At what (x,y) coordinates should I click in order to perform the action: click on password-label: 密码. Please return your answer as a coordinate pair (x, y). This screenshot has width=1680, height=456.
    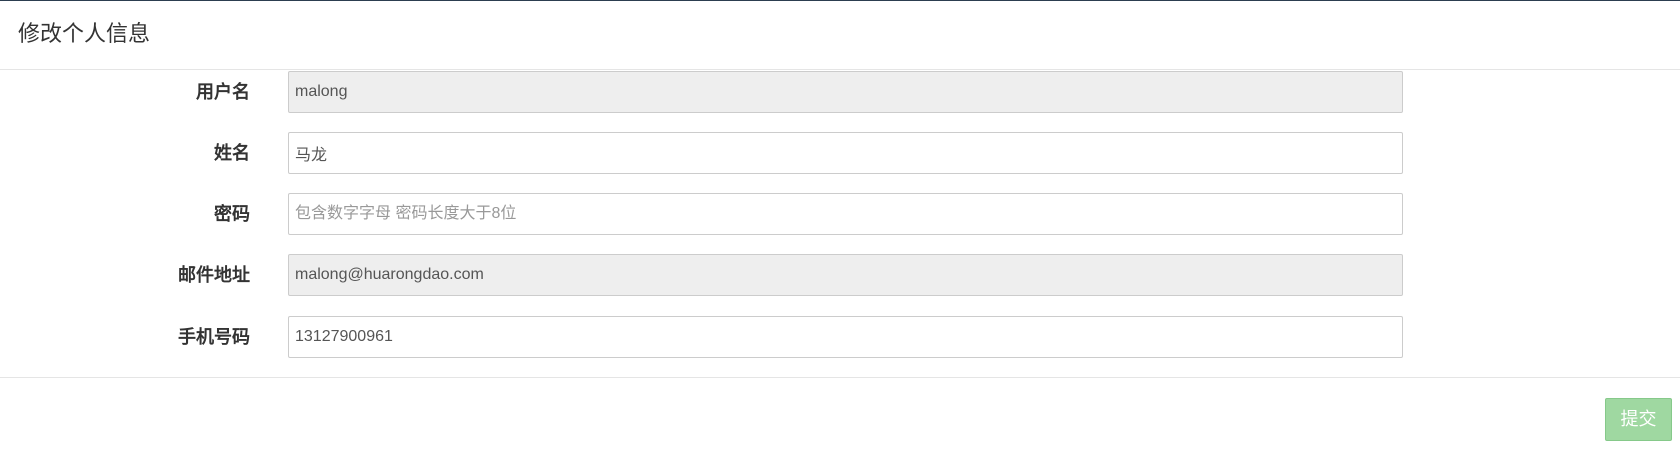
    Looking at the image, I should click on (232, 214).